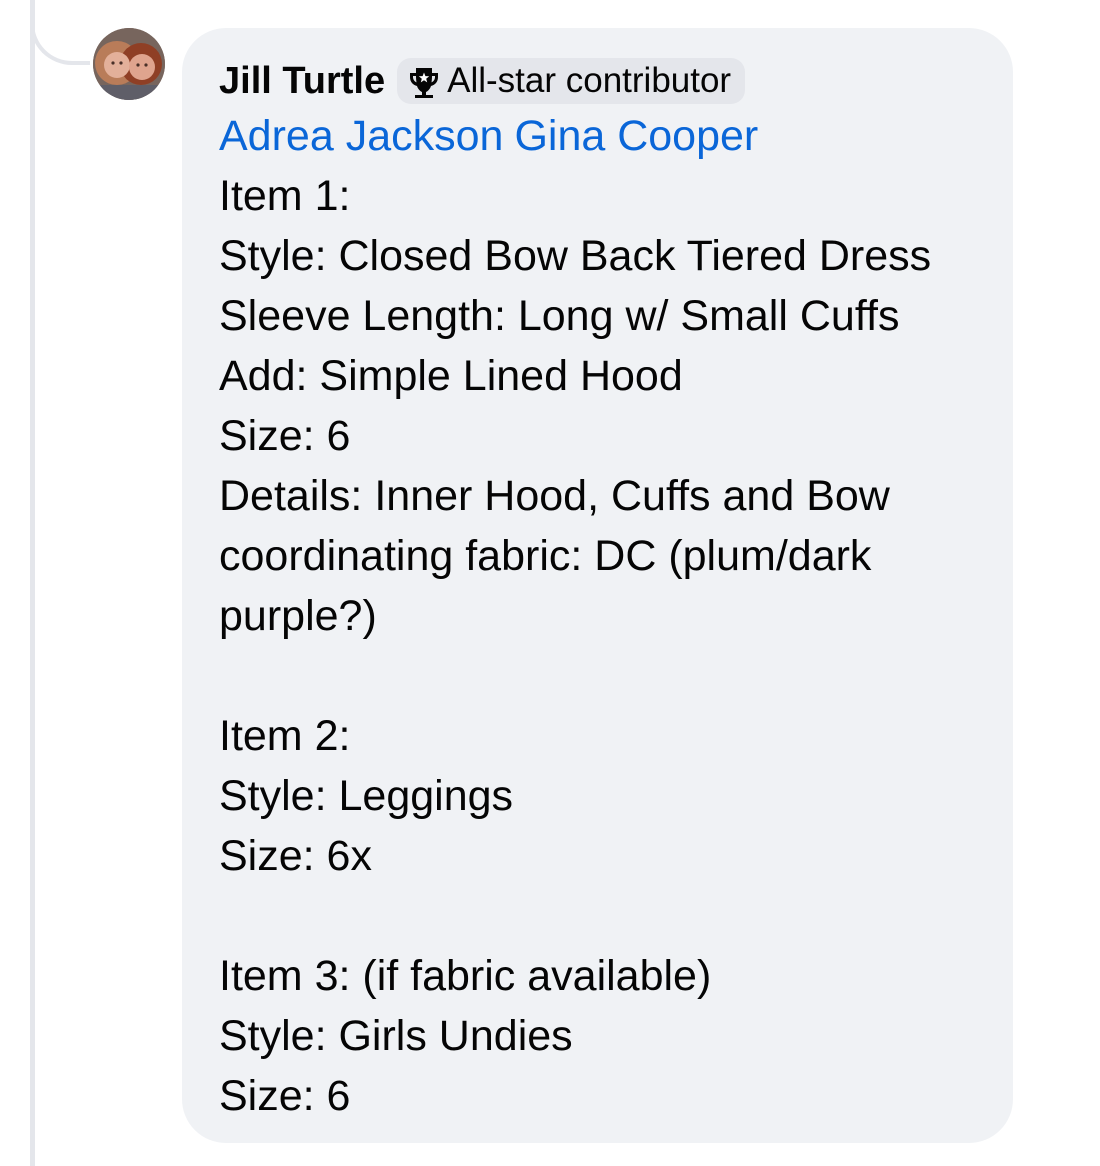  Describe the element at coordinates (545, 556) in the screenshot. I see `comment-line: coordinating fabric: DC (plum/dark` at that location.